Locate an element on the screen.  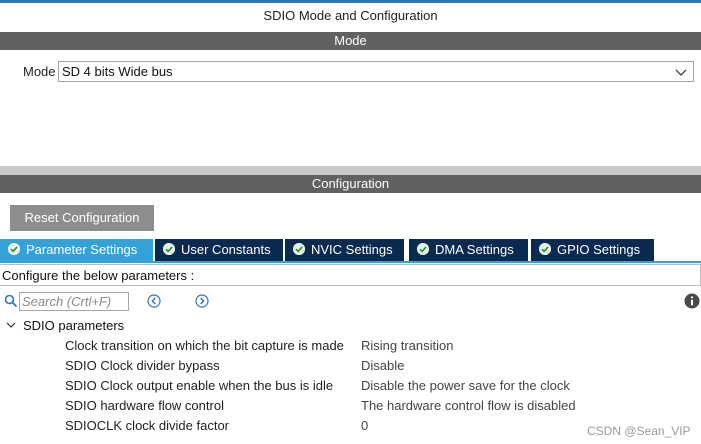
info-icon is located at coordinates (692, 301).